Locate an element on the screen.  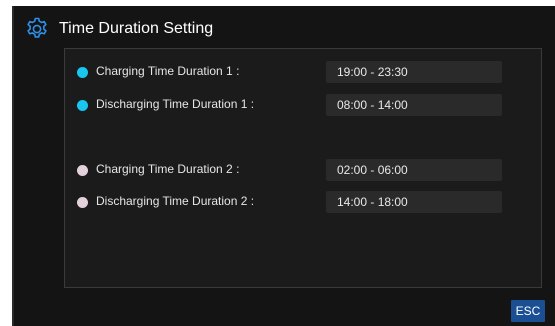
time-range-field: 08:00 - 14:00 is located at coordinates (414, 105).